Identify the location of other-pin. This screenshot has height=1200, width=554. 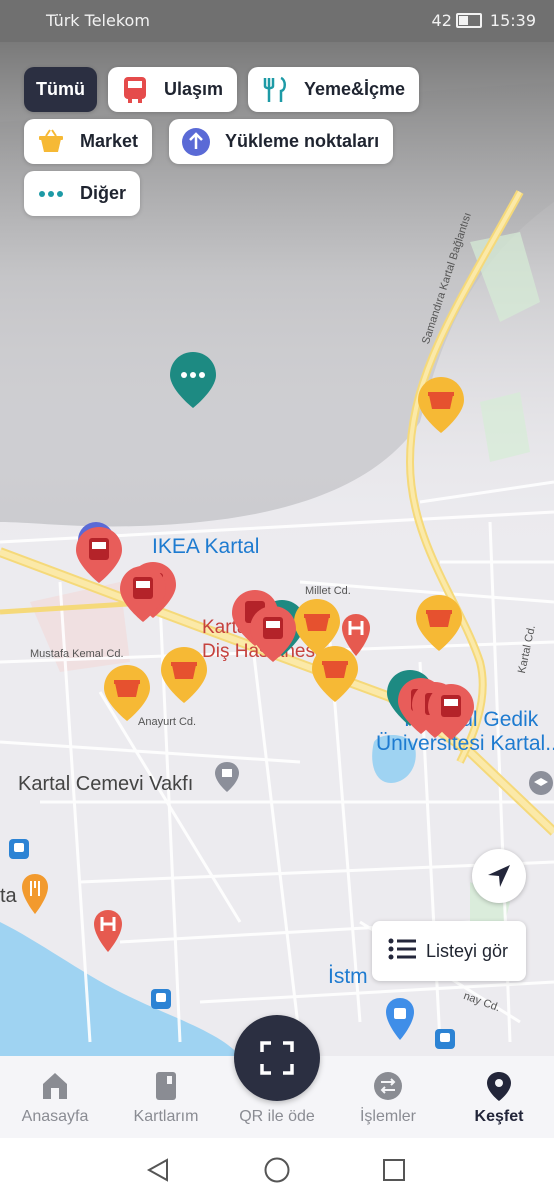
(193, 380).